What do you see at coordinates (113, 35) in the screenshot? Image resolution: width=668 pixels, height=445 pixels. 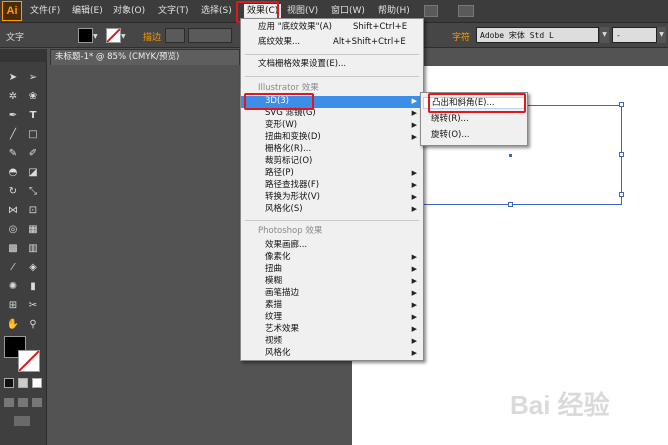 I see `stroke-swatch` at bounding box center [113, 35].